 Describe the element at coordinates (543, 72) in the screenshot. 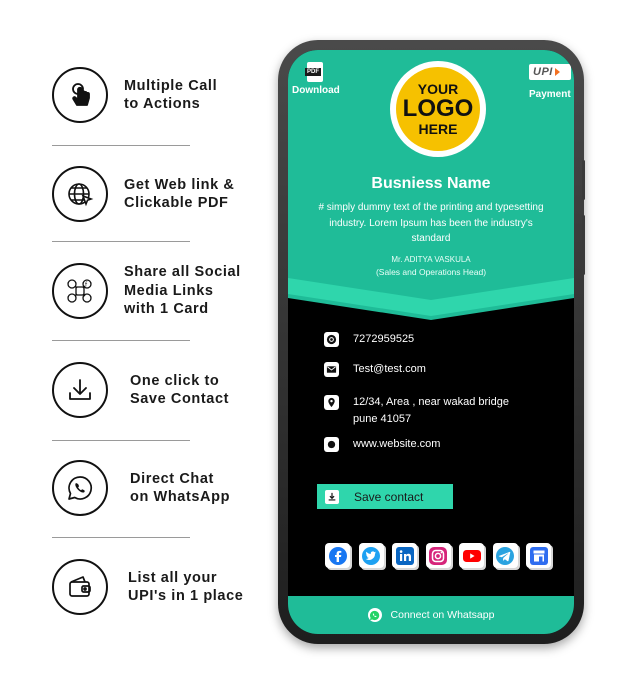

I see `upi-text: UPI` at that location.